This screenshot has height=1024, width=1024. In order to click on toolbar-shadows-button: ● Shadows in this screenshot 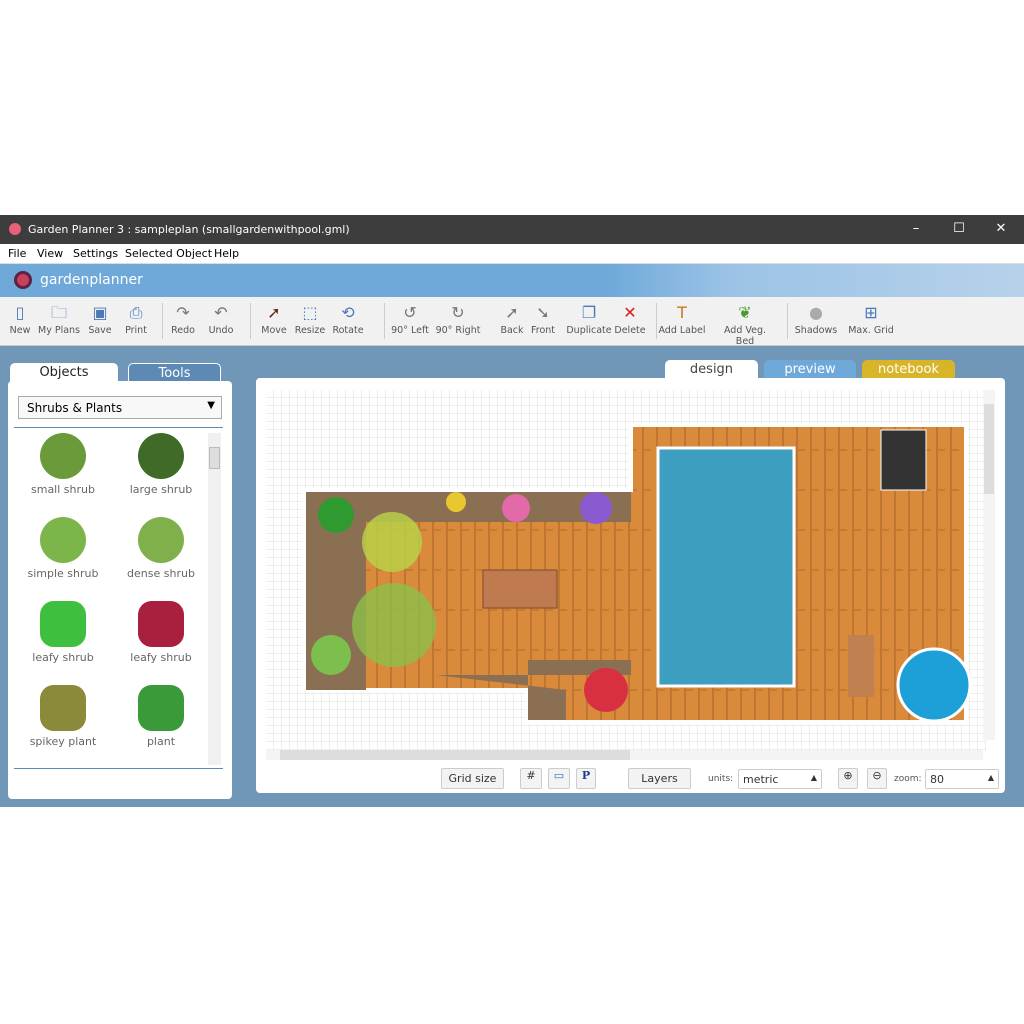, I will do `click(816, 318)`.